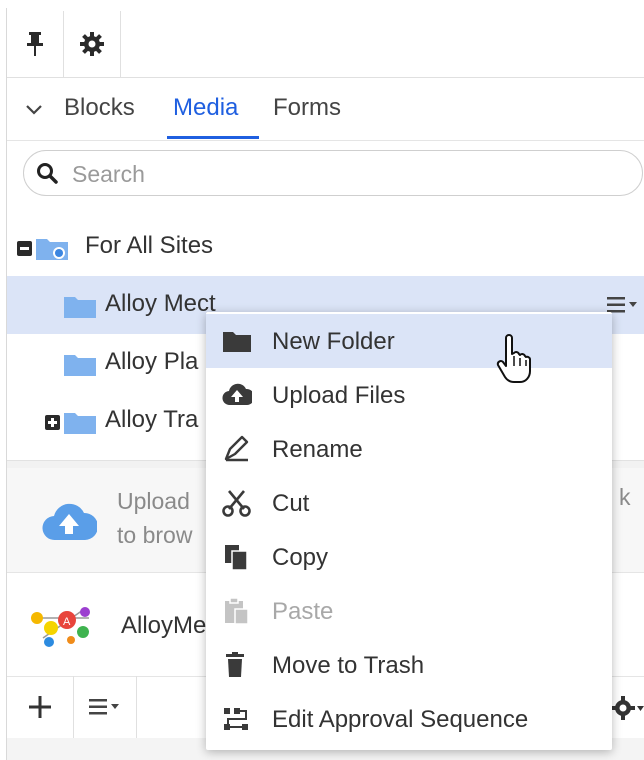 The width and height of the screenshot is (644, 760). What do you see at coordinates (155, 535) in the screenshot?
I see `upload-hint-line2: to brow` at bounding box center [155, 535].